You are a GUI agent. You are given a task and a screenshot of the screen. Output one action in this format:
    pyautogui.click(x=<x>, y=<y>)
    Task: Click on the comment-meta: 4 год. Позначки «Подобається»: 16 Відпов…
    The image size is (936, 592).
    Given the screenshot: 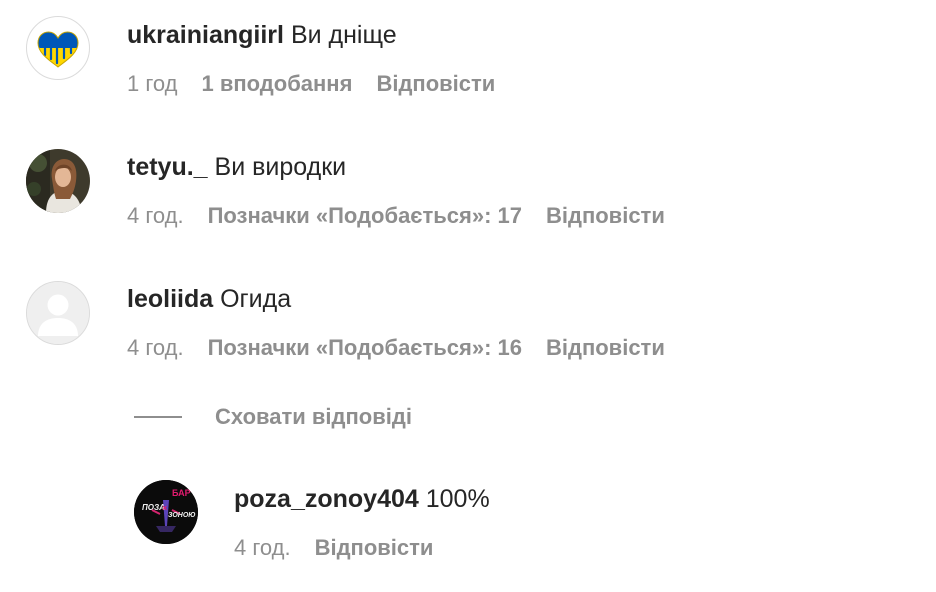 What is the action you would take?
    pyautogui.click(x=396, y=348)
    